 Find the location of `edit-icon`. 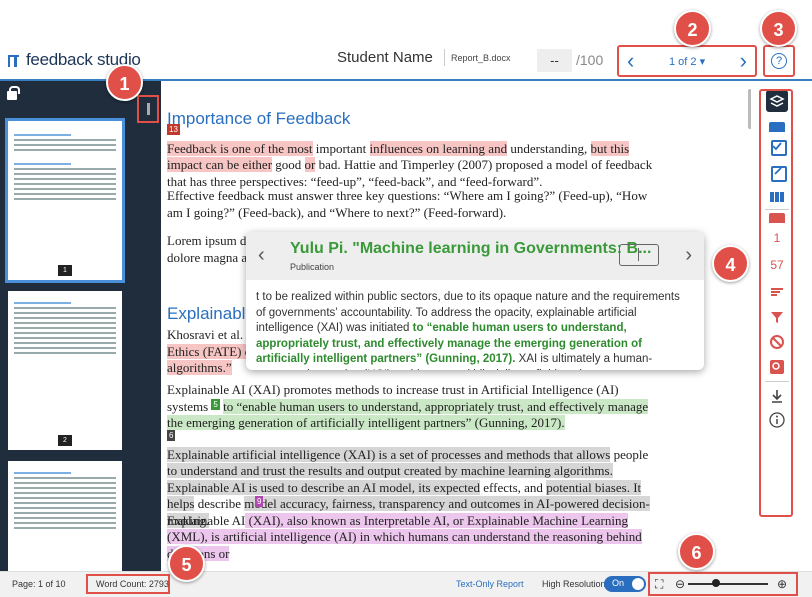

edit-icon is located at coordinates (778, 171).